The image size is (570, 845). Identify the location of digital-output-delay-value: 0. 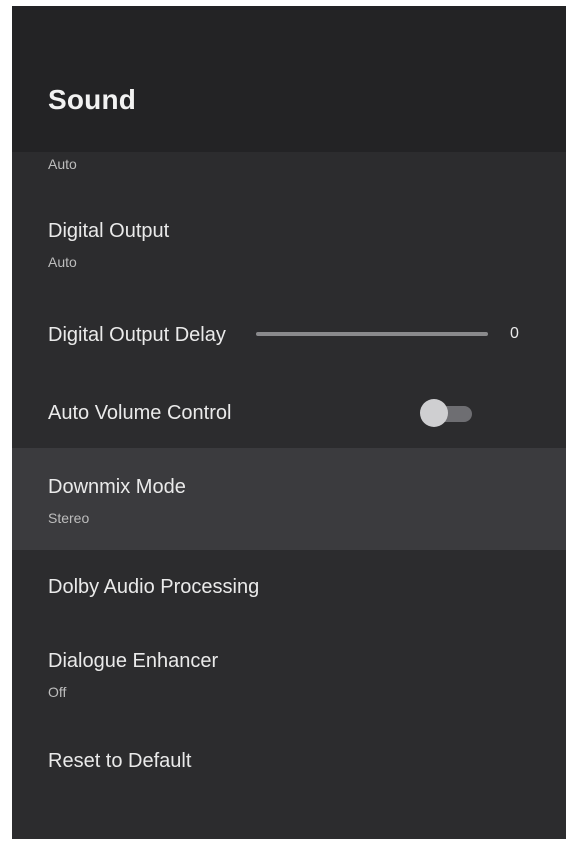
(514, 333).